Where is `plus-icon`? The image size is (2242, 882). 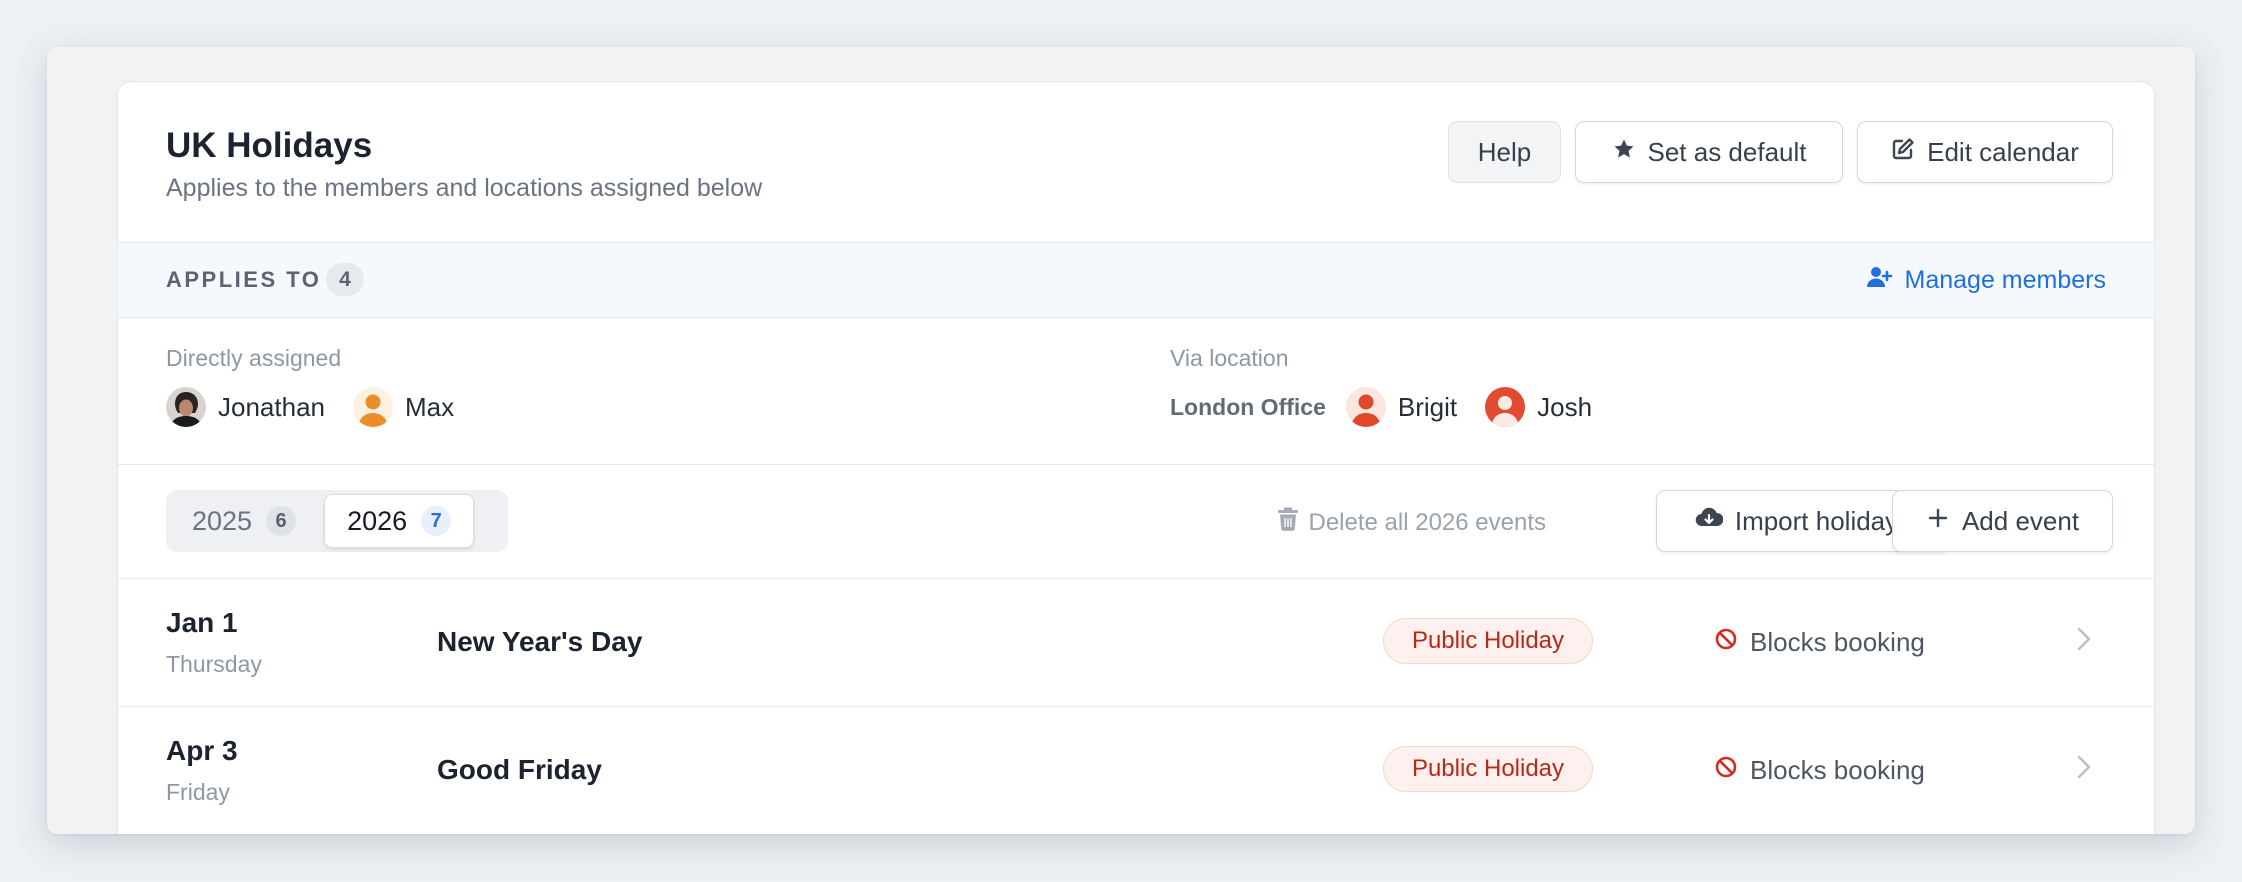 plus-icon is located at coordinates (1938, 521).